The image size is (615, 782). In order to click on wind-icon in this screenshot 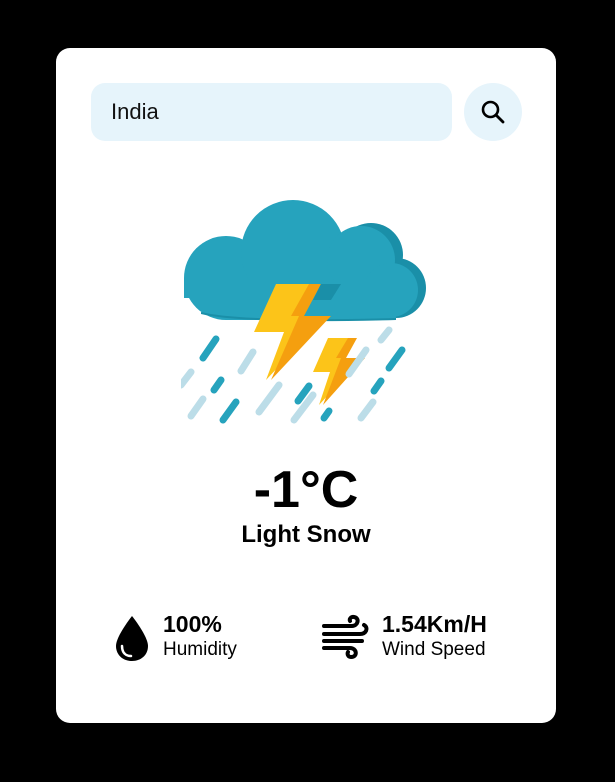, I will do `click(345, 637)`.